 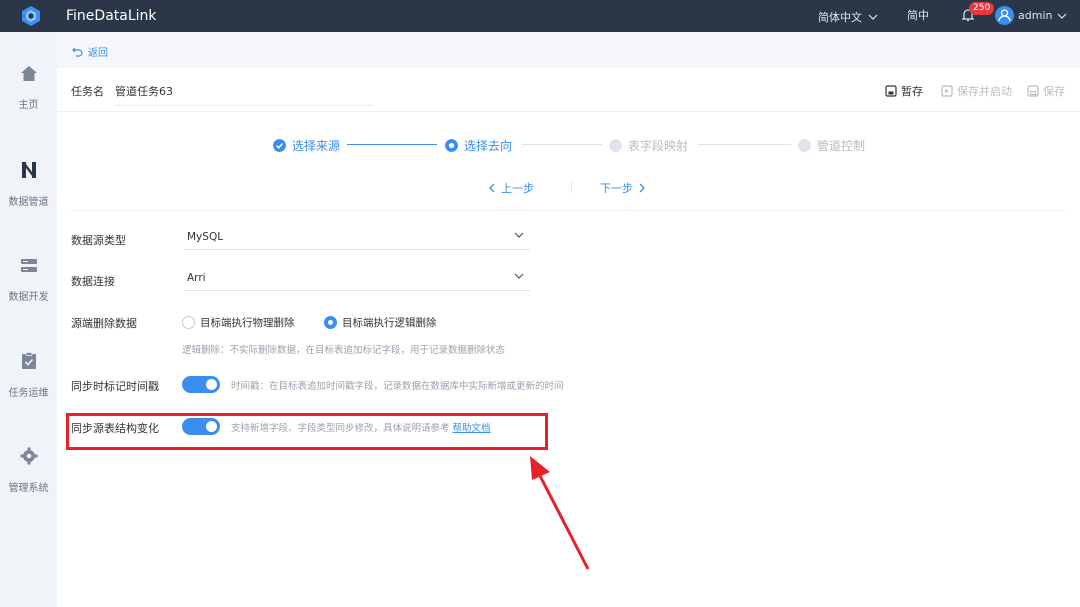 I want to click on radio-label: 目标端执行逻辑删除, so click(x=389, y=323).